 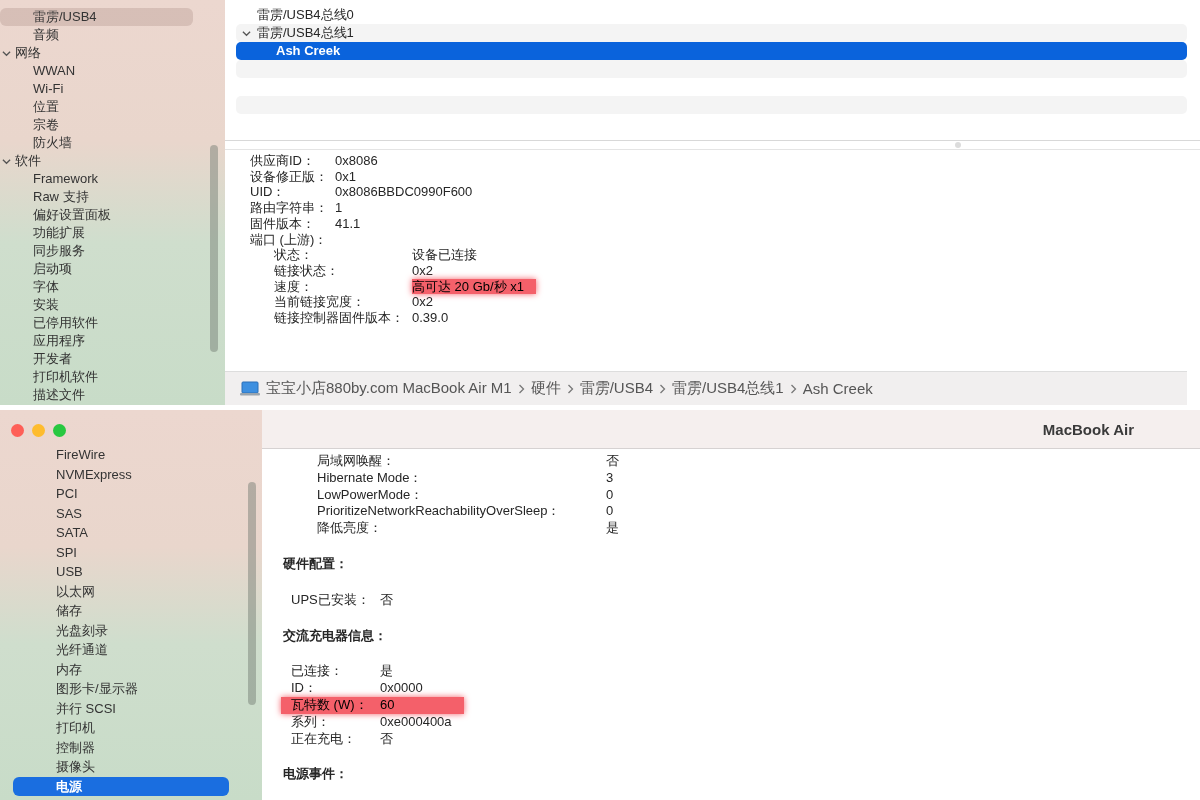 What do you see at coordinates (121, 494) in the screenshot?
I see `sidebar-item: PCI` at bounding box center [121, 494].